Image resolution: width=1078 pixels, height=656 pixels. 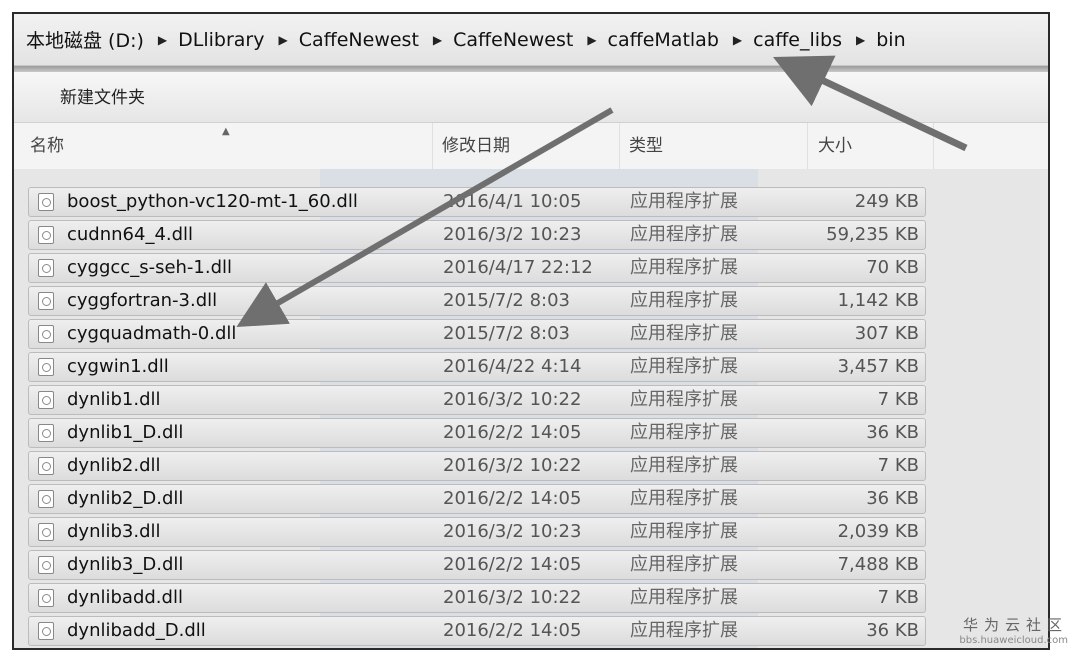 I want to click on file-name: dynlib3_D.dll, so click(x=125, y=564).